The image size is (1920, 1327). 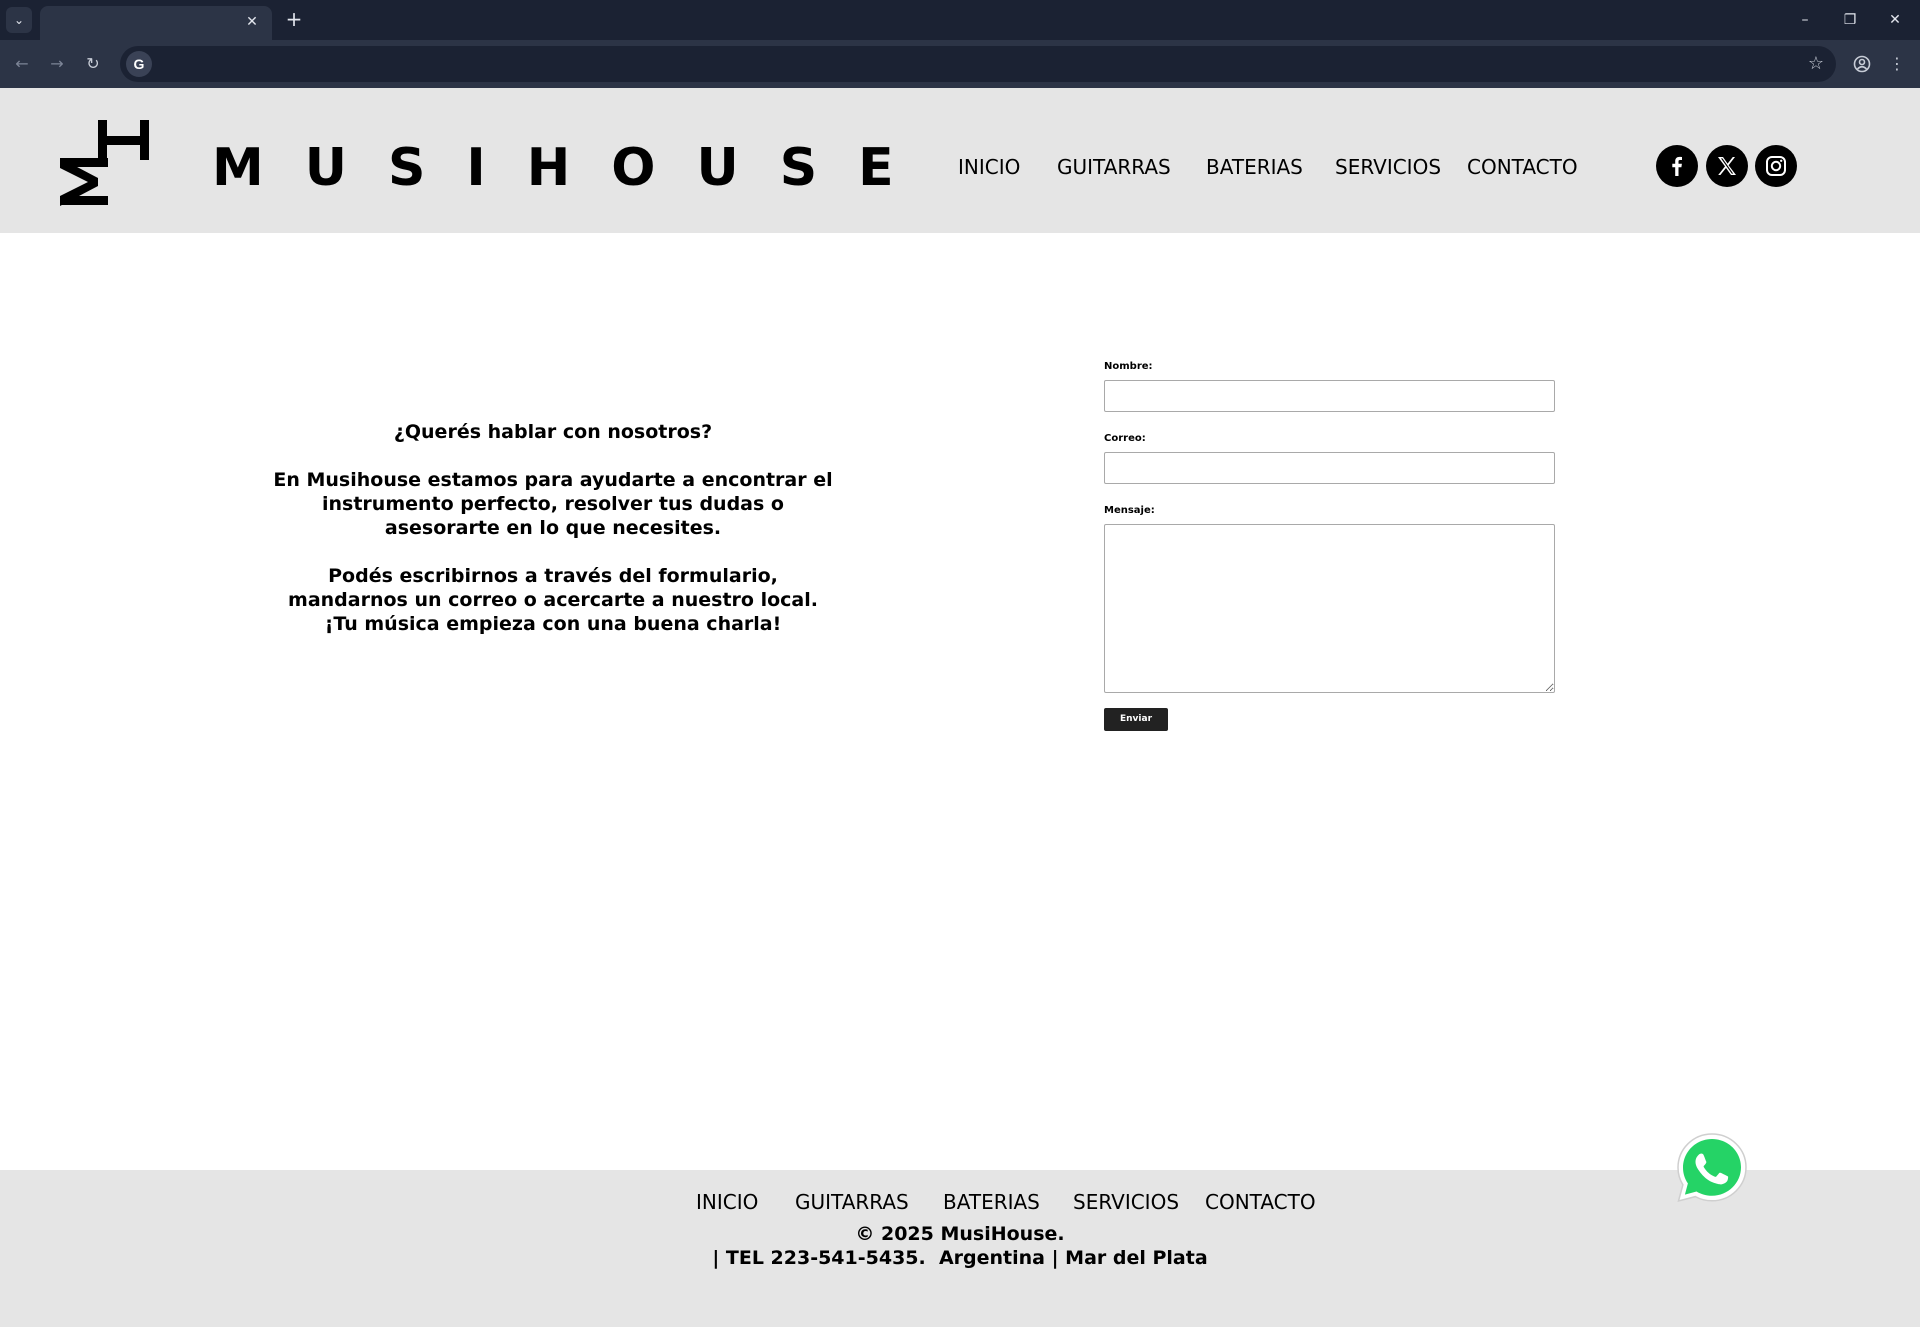 I want to click on reload-icon: ↻, so click(x=93, y=64).